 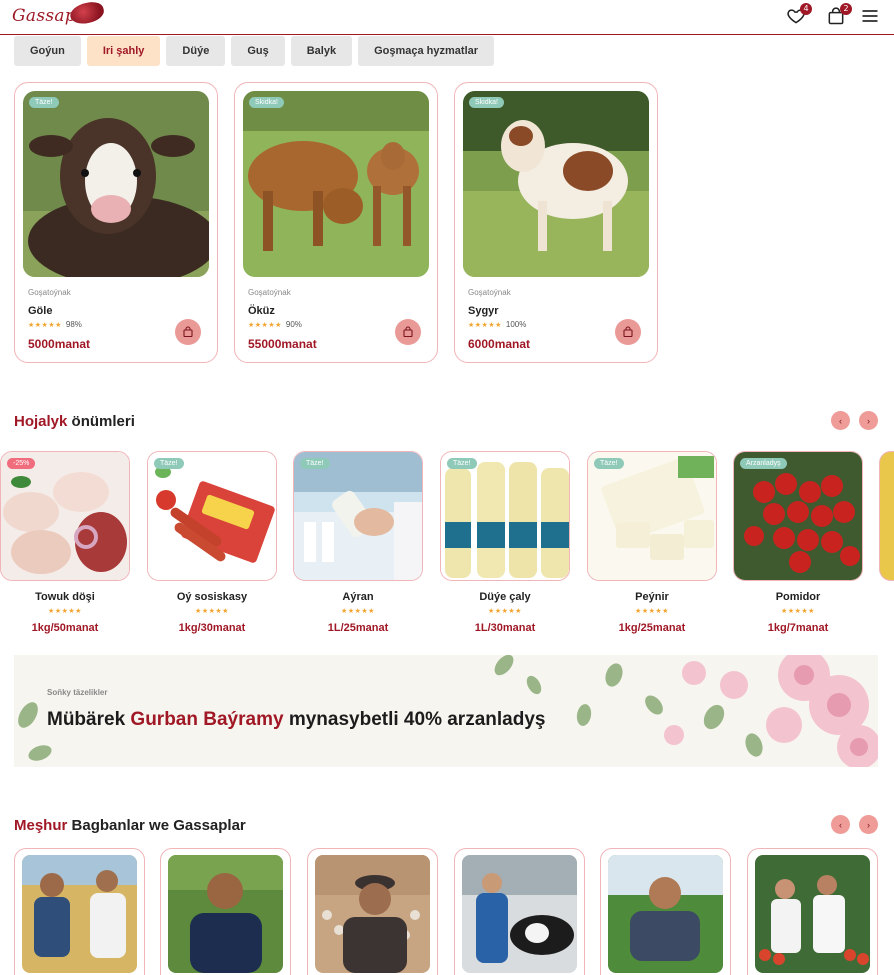 I want to click on farmers-prev-button: ‹, so click(x=840, y=824).